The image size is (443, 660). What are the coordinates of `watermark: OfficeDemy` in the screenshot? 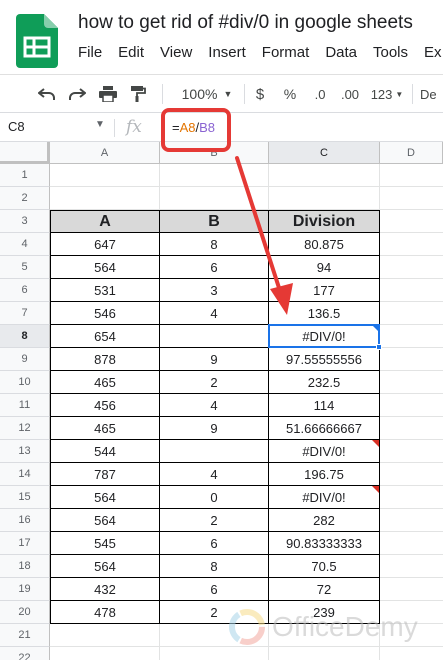 It's located at (323, 627).